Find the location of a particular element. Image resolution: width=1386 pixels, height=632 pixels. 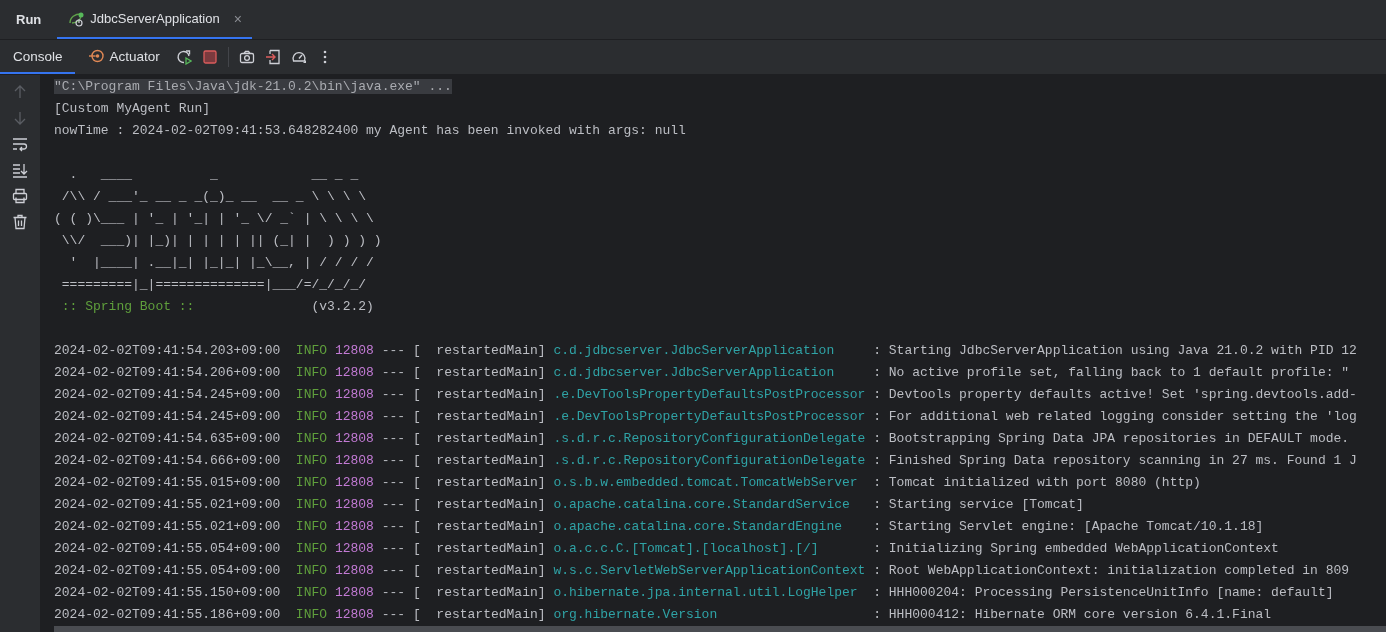

print-icon is located at coordinates (20, 196).